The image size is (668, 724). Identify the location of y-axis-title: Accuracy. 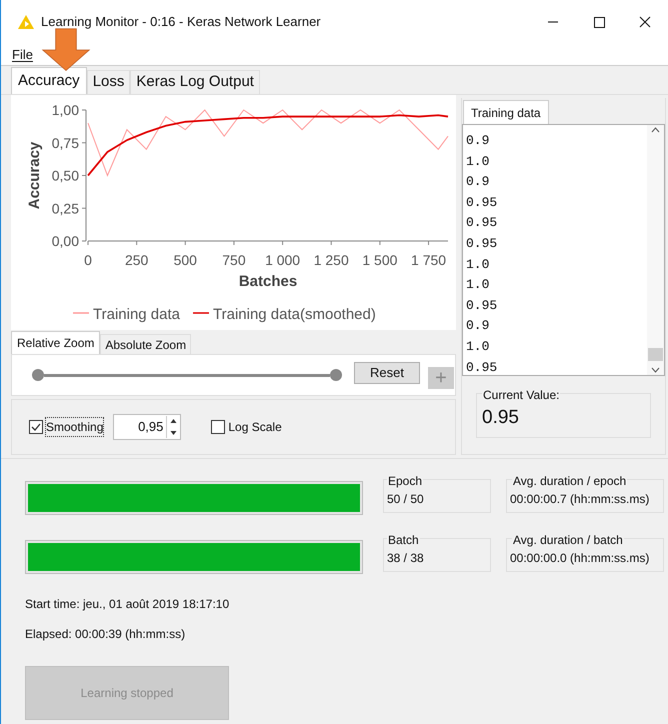
(34, 176).